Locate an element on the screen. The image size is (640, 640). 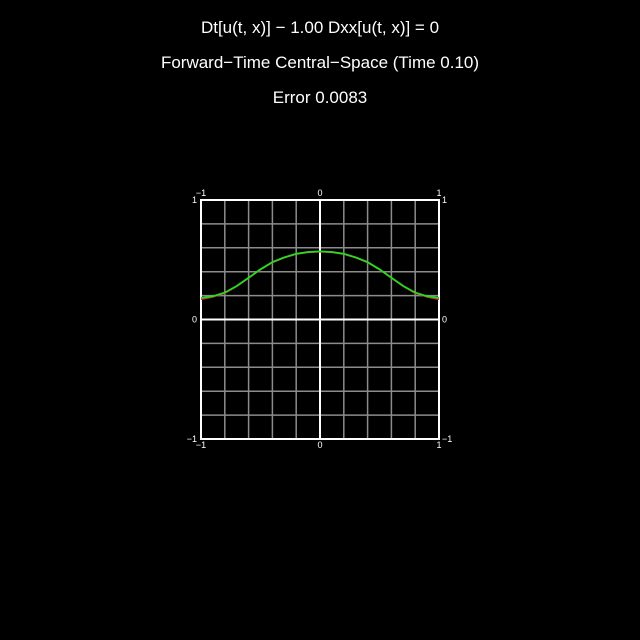
x-tick-label-top: 1 is located at coordinates (438, 193).